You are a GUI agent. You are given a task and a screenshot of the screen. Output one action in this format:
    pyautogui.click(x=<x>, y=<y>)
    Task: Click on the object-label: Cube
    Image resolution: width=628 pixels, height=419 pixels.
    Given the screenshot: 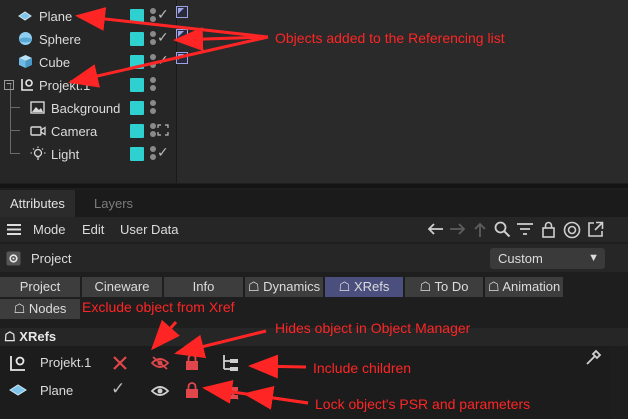 What is the action you would take?
    pyautogui.click(x=55, y=62)
    